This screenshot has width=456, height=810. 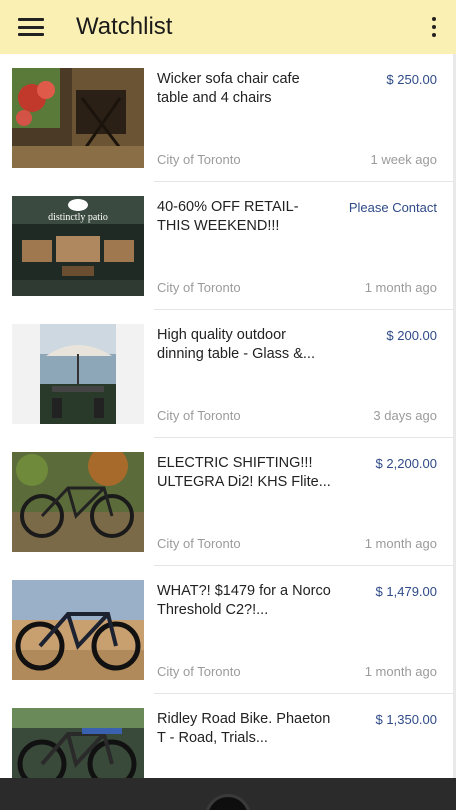 I want to click on system-nav-bar, so click(x=228, y=794).